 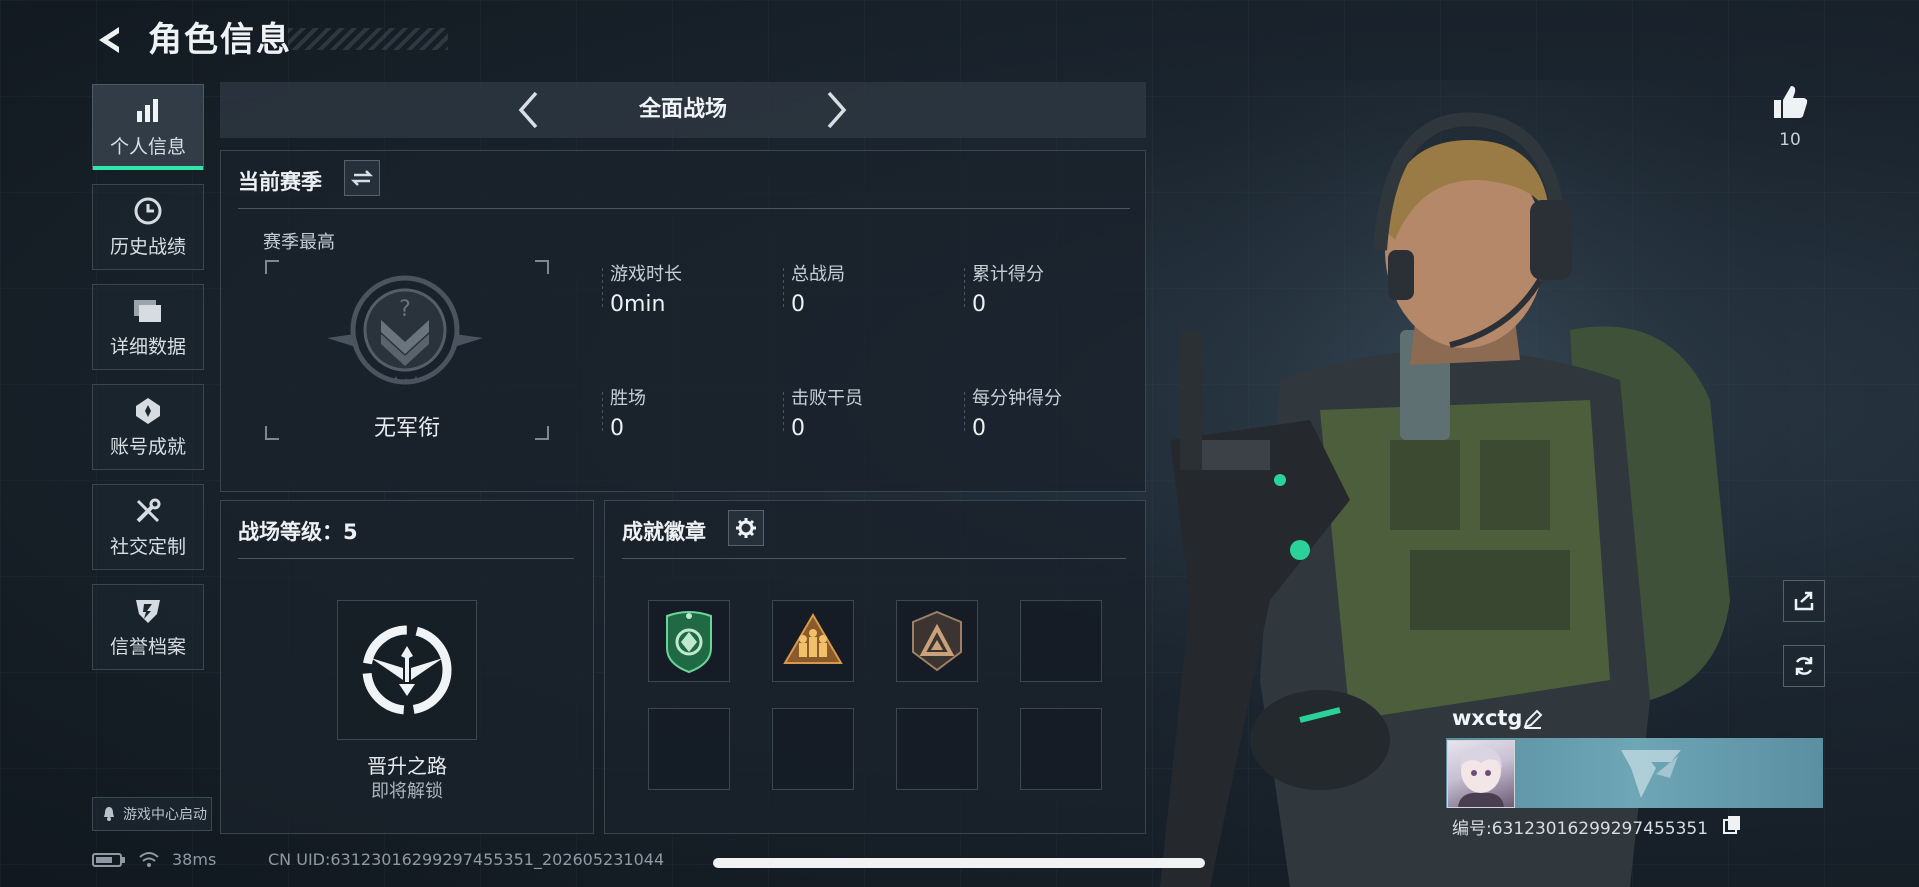 I want to click on copy-icon, so click(x=1731, y=825).